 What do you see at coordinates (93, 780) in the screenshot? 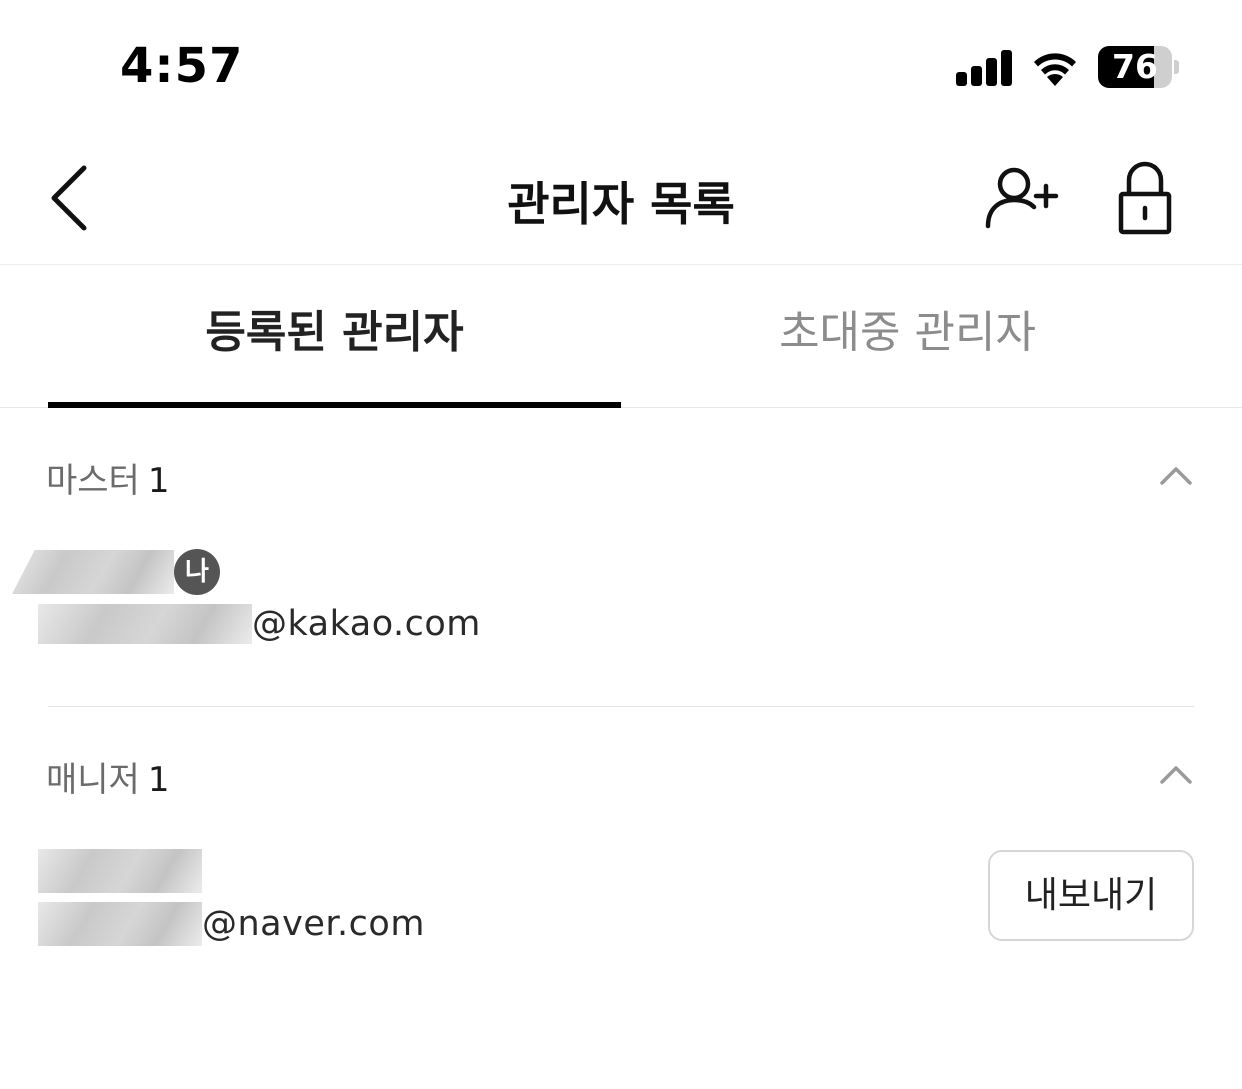
I see `manager-section-label: 매니저` at bounding box center [93, 780].